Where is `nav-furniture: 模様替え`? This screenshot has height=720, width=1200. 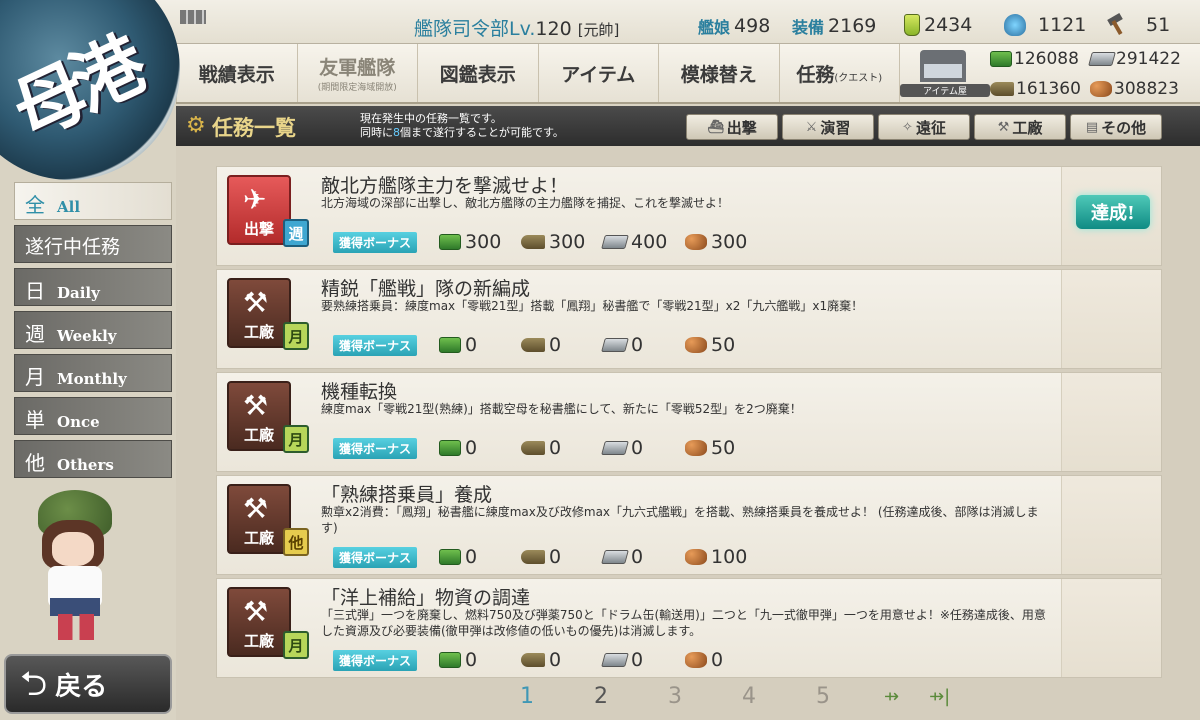
nav-furniture: 模様替え is located at coordinates (719, 73).